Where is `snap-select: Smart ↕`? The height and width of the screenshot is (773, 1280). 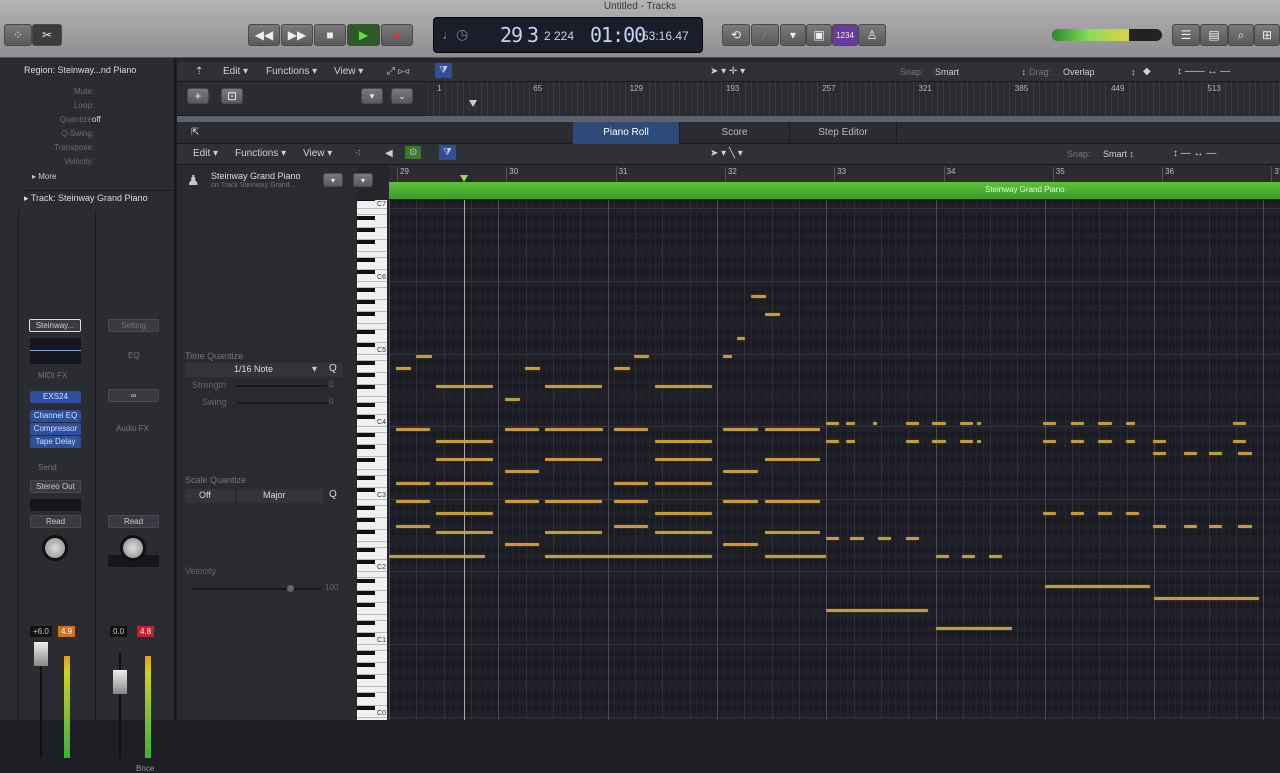
snap-select: Smart ↕ is located at coordinates (1118, 154).